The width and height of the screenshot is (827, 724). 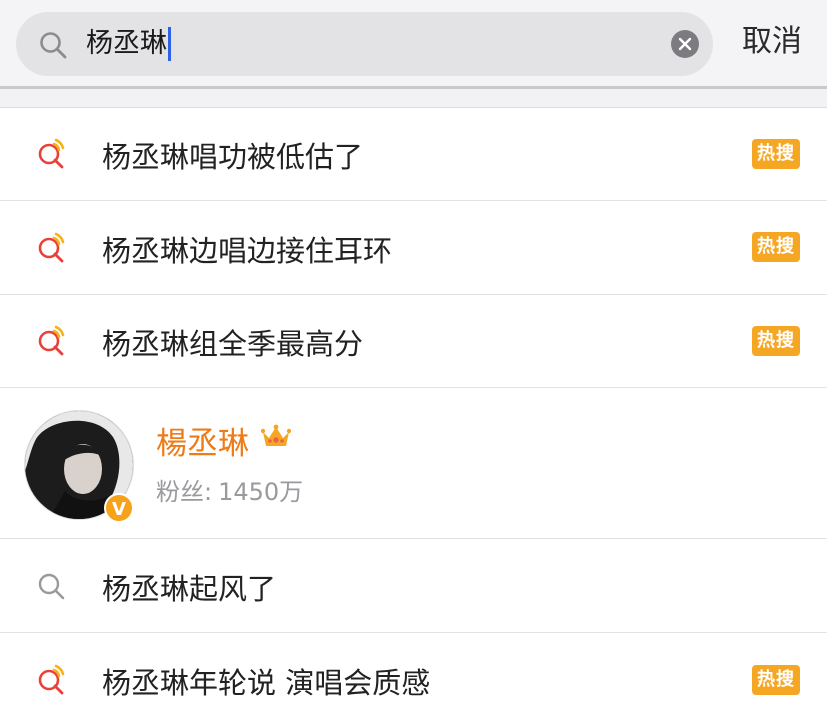 What do you see at coordinates (266, 683) in the screenshot?
I see `suggestion-text: 杨丞琳年轮说 演唱会质感` at bounding box center [266, 683].